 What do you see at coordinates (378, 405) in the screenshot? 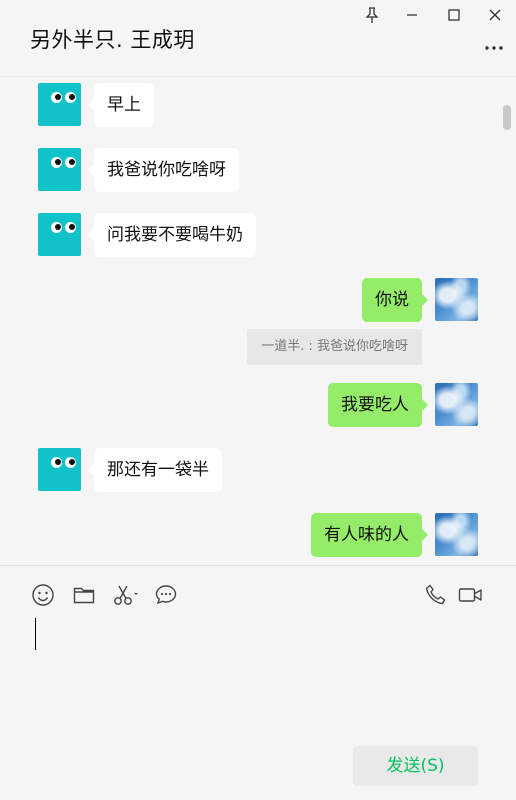
I see `message-bubble-outgoing: 我要吃人` at bounding box center [378, 405].